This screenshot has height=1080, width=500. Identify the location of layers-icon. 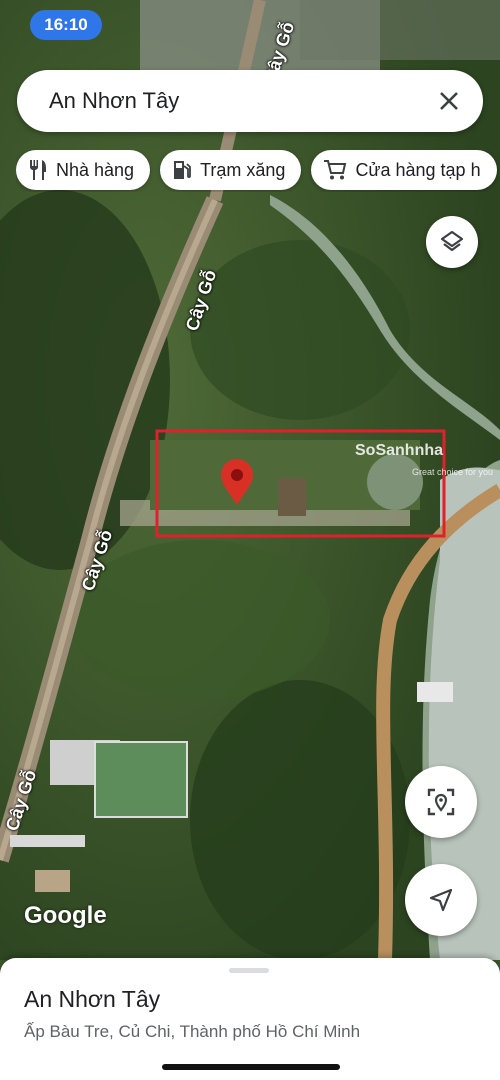
(452, 241).